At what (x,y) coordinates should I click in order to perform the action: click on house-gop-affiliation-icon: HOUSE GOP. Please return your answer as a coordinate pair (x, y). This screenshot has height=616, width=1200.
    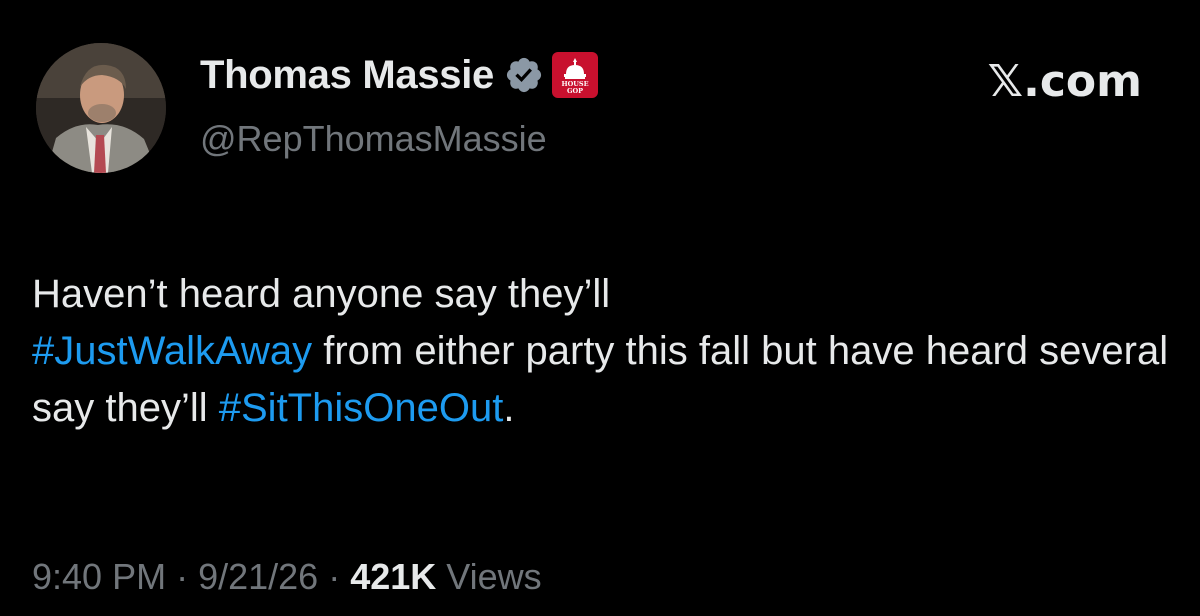
    Looking at the image, I should click on (575, 75).